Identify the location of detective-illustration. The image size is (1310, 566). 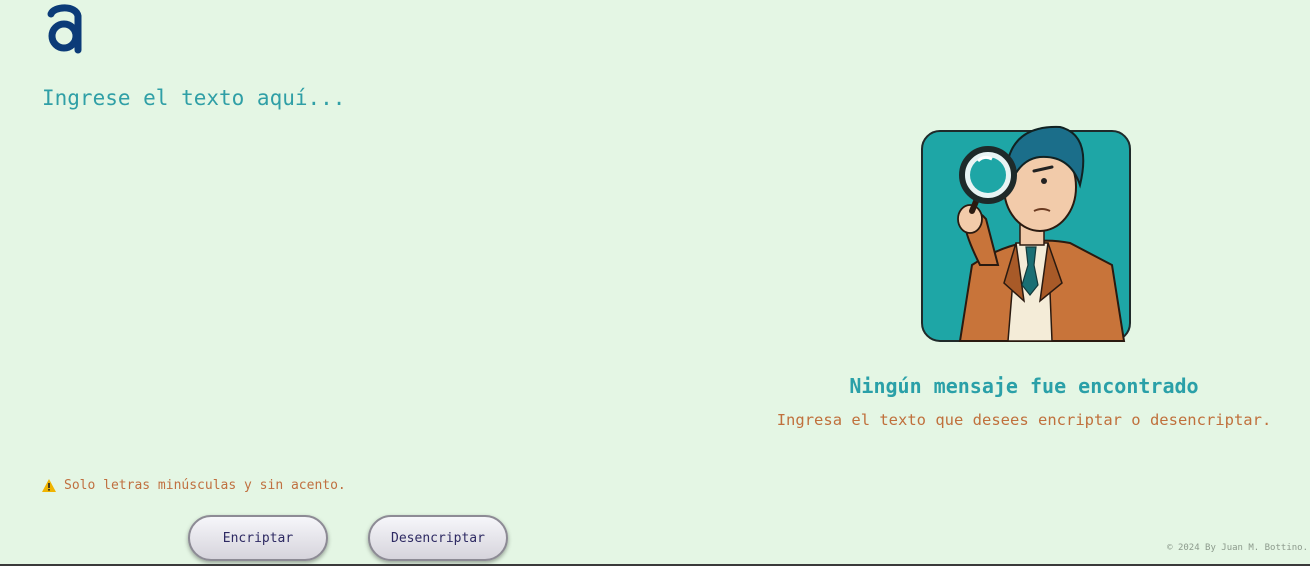
(1026, 233).